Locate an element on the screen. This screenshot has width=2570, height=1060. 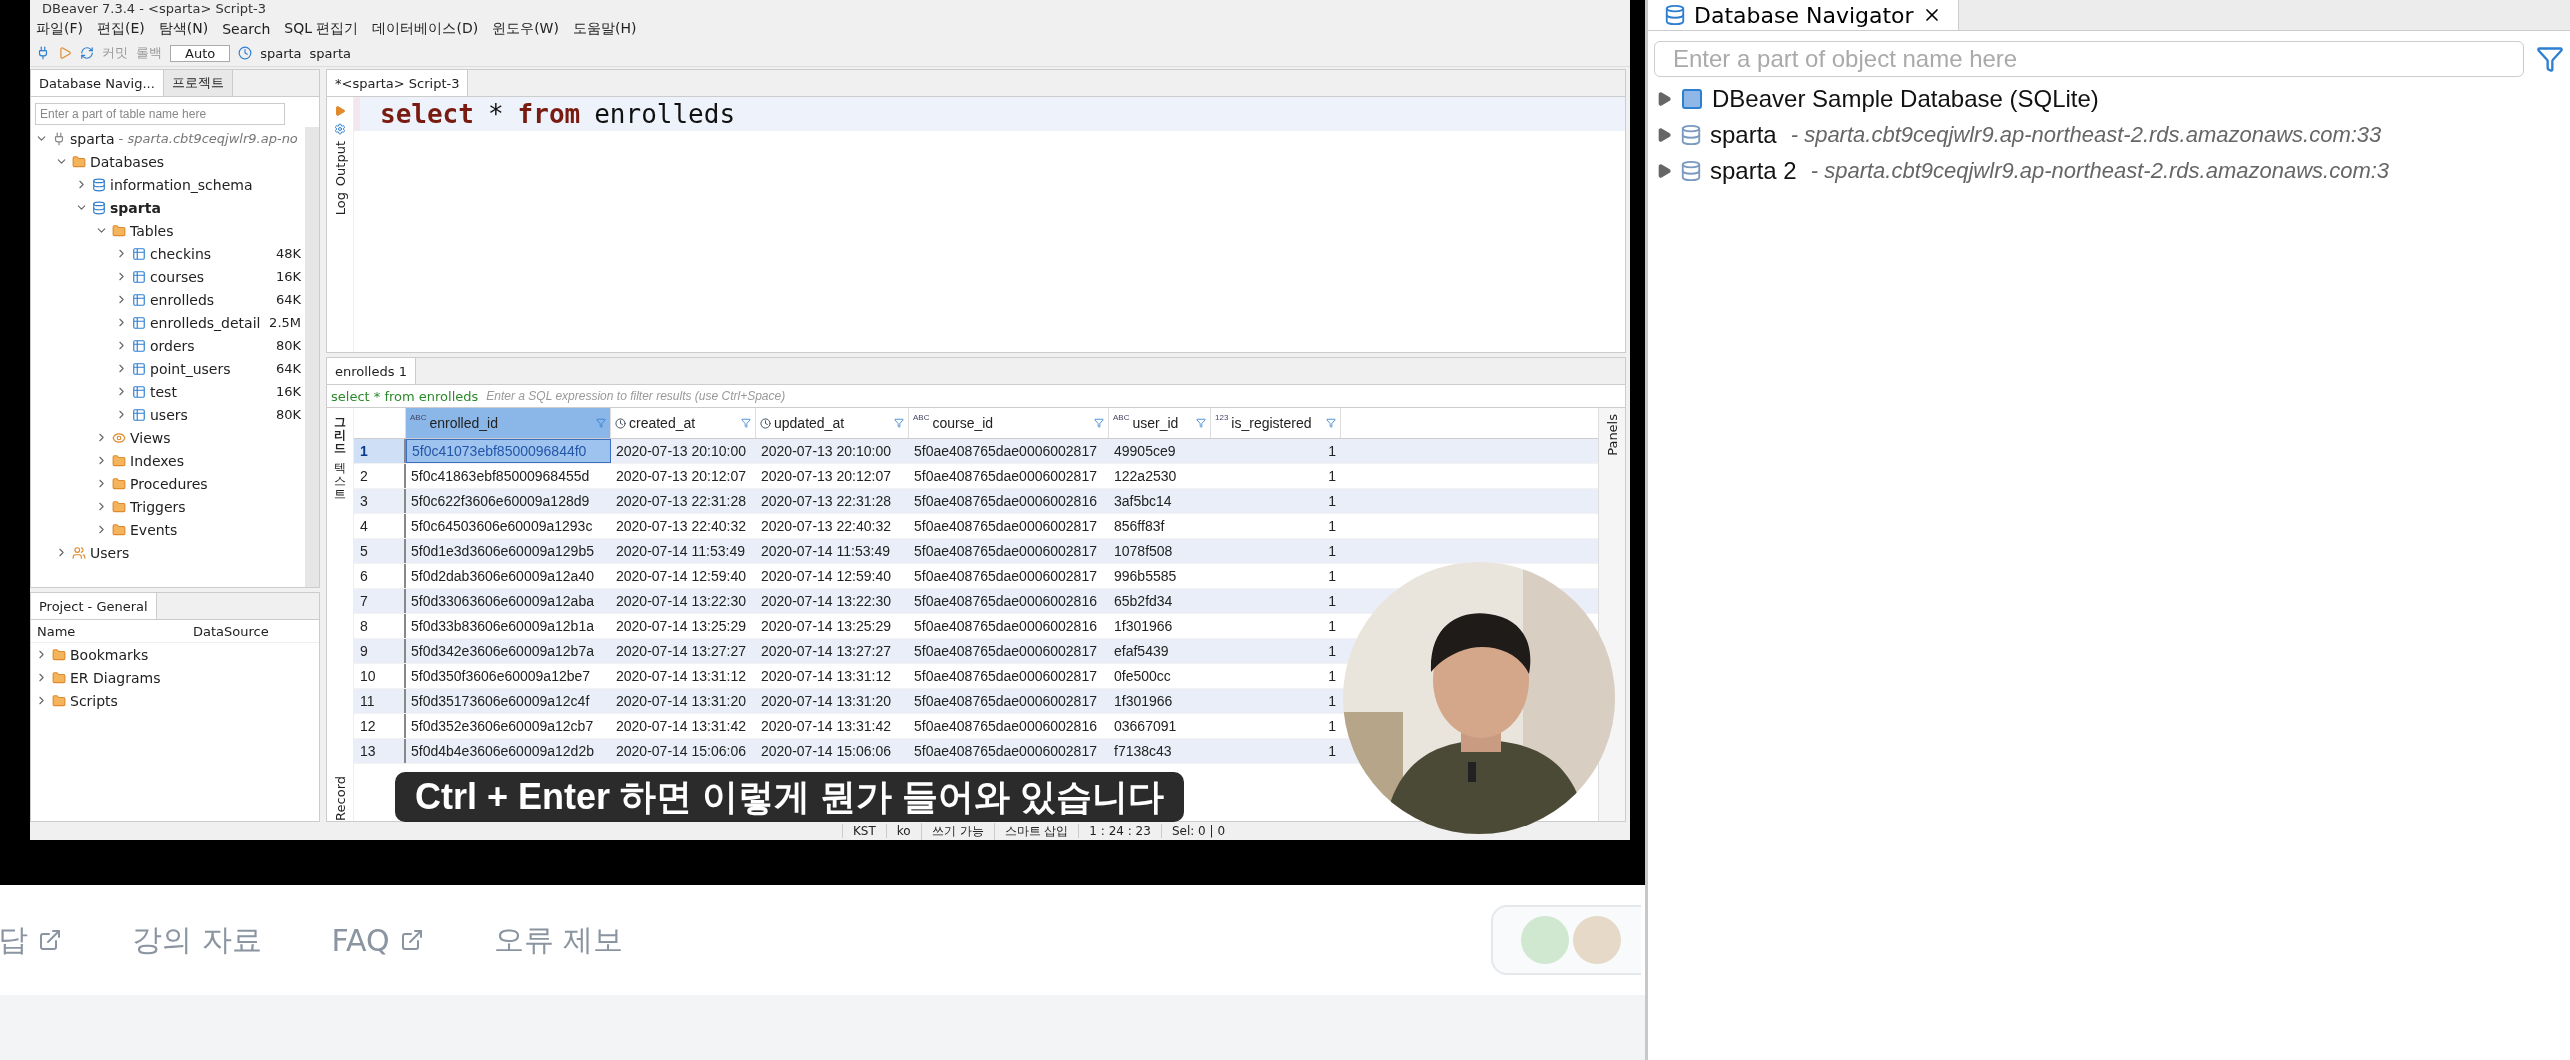
tree-item: Scripts is located at coordinates (94, 700).